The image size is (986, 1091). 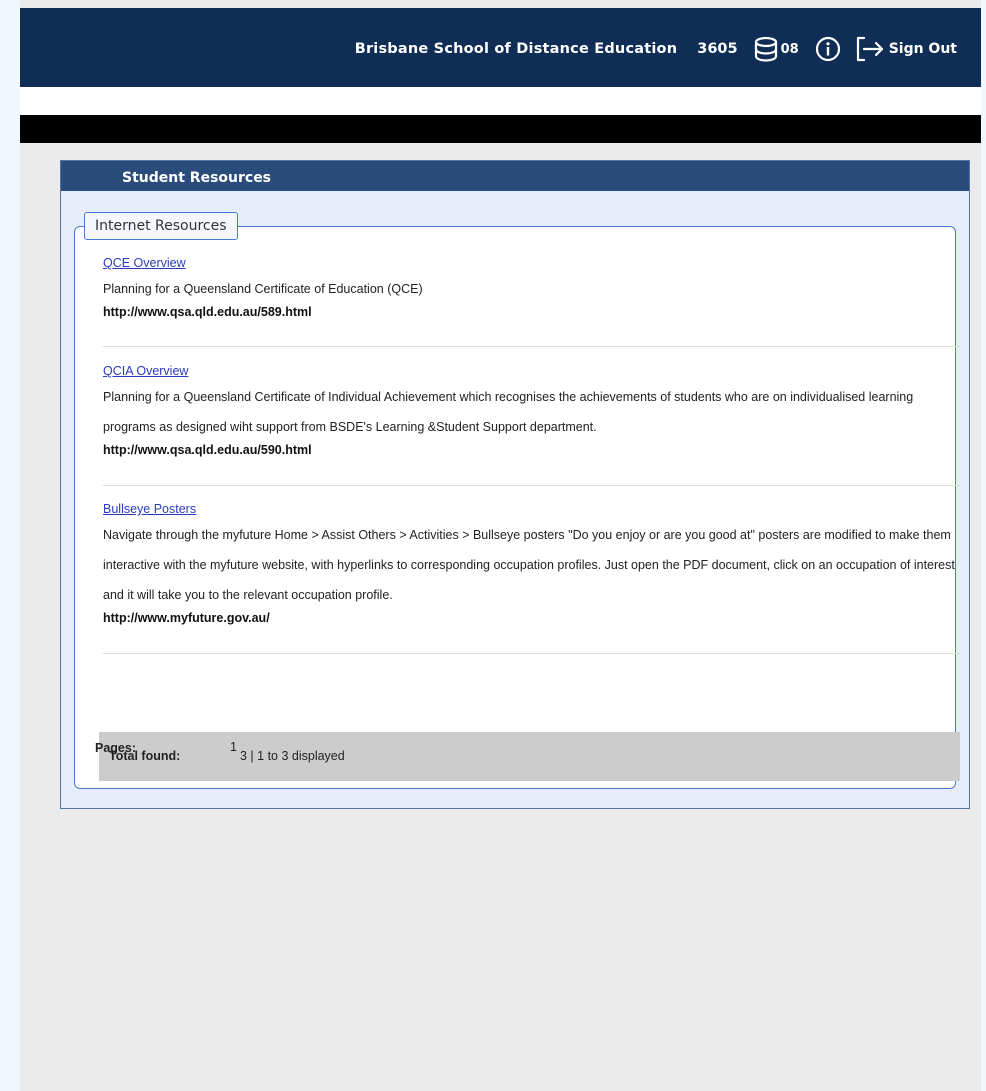 What do you see at coordinates (207, 312) in the screenshot?
I see `resource-url: http://www.qsa.qld.edu.au/589.html` at bounding box center [207, 312].